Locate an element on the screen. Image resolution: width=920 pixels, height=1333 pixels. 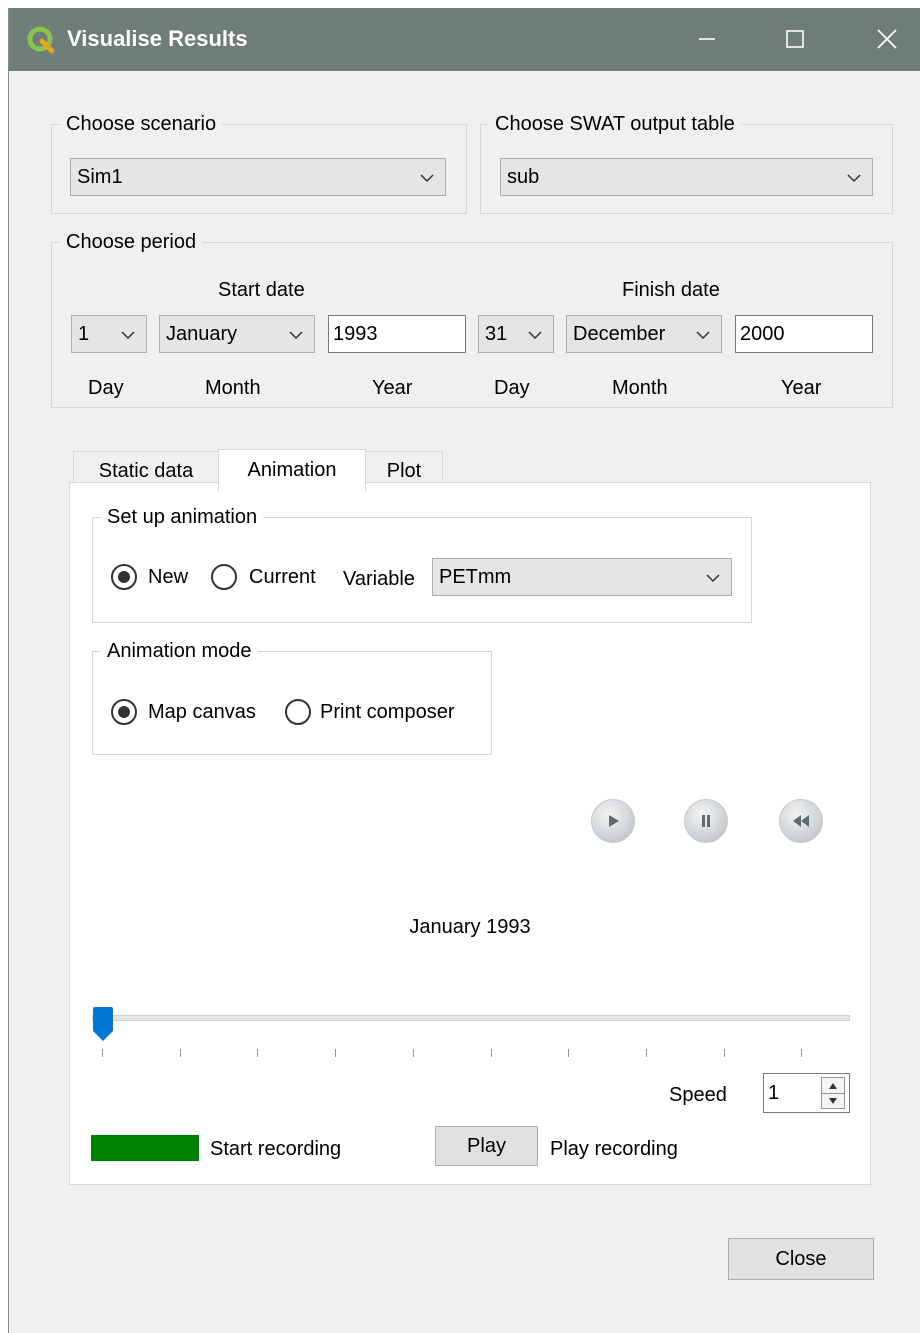
window-title: Visualise Results is located at coordinates (157, 38).